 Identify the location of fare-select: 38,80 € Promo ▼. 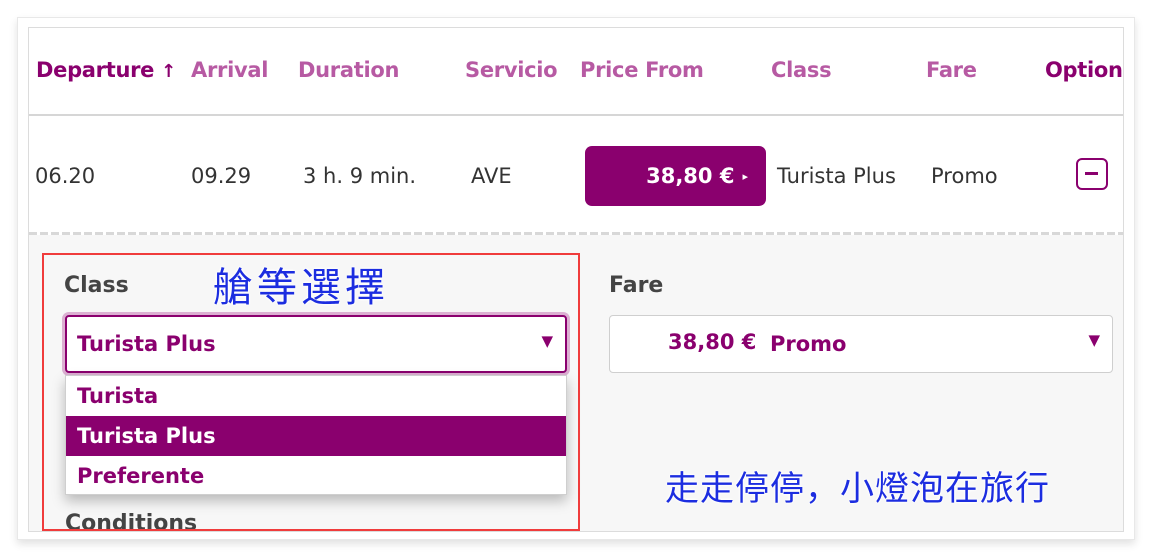
(861, 344).